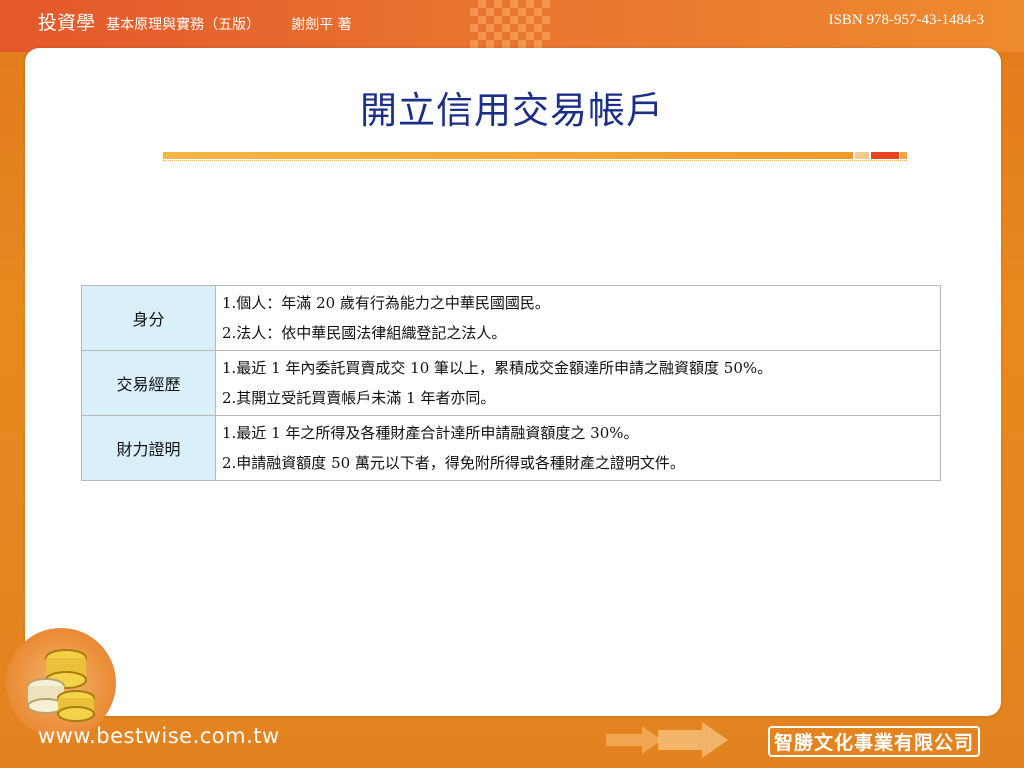 Image resolution: width=1024 pixels, height=768 pixels. What do you see at coordinates (671, 742) in the screenshot?
I see `arrow-icon` at bounding box center [671, 742].